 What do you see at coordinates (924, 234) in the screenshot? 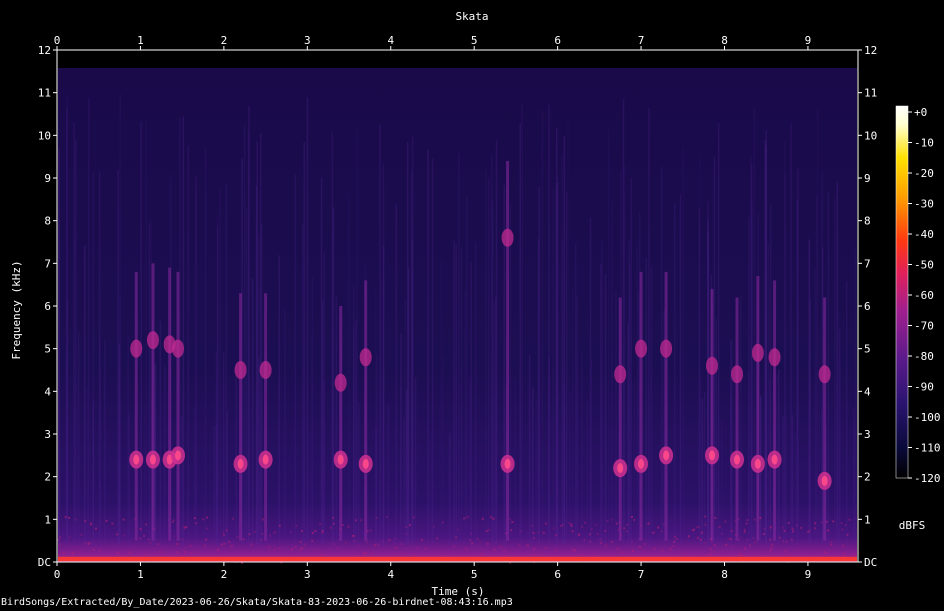
I see `colorbar-tick-label: -40` at bounding box center [924, 234].